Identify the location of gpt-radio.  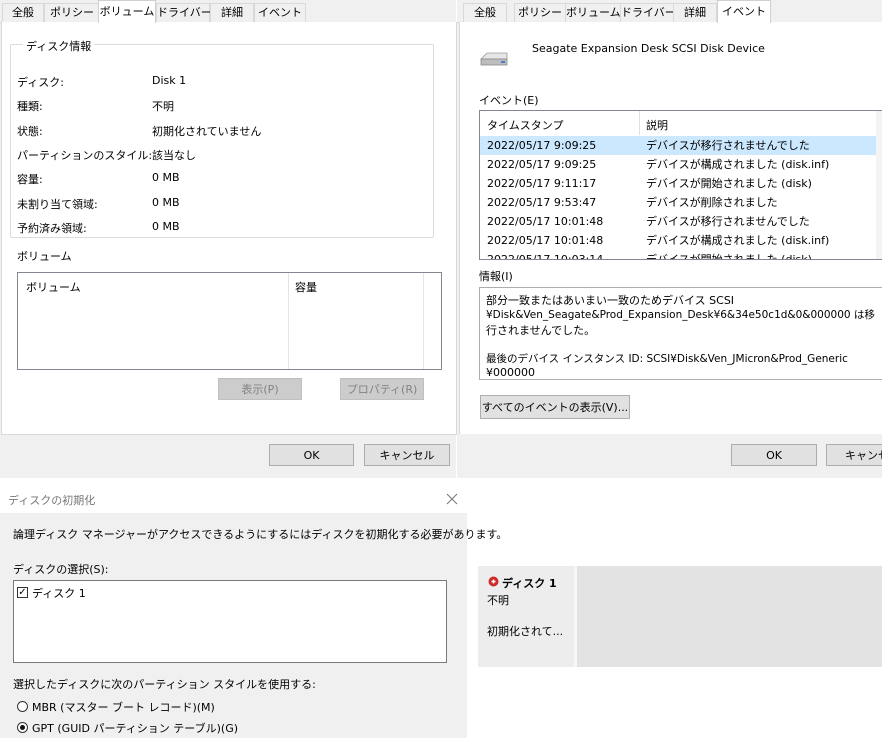
(22, 727).